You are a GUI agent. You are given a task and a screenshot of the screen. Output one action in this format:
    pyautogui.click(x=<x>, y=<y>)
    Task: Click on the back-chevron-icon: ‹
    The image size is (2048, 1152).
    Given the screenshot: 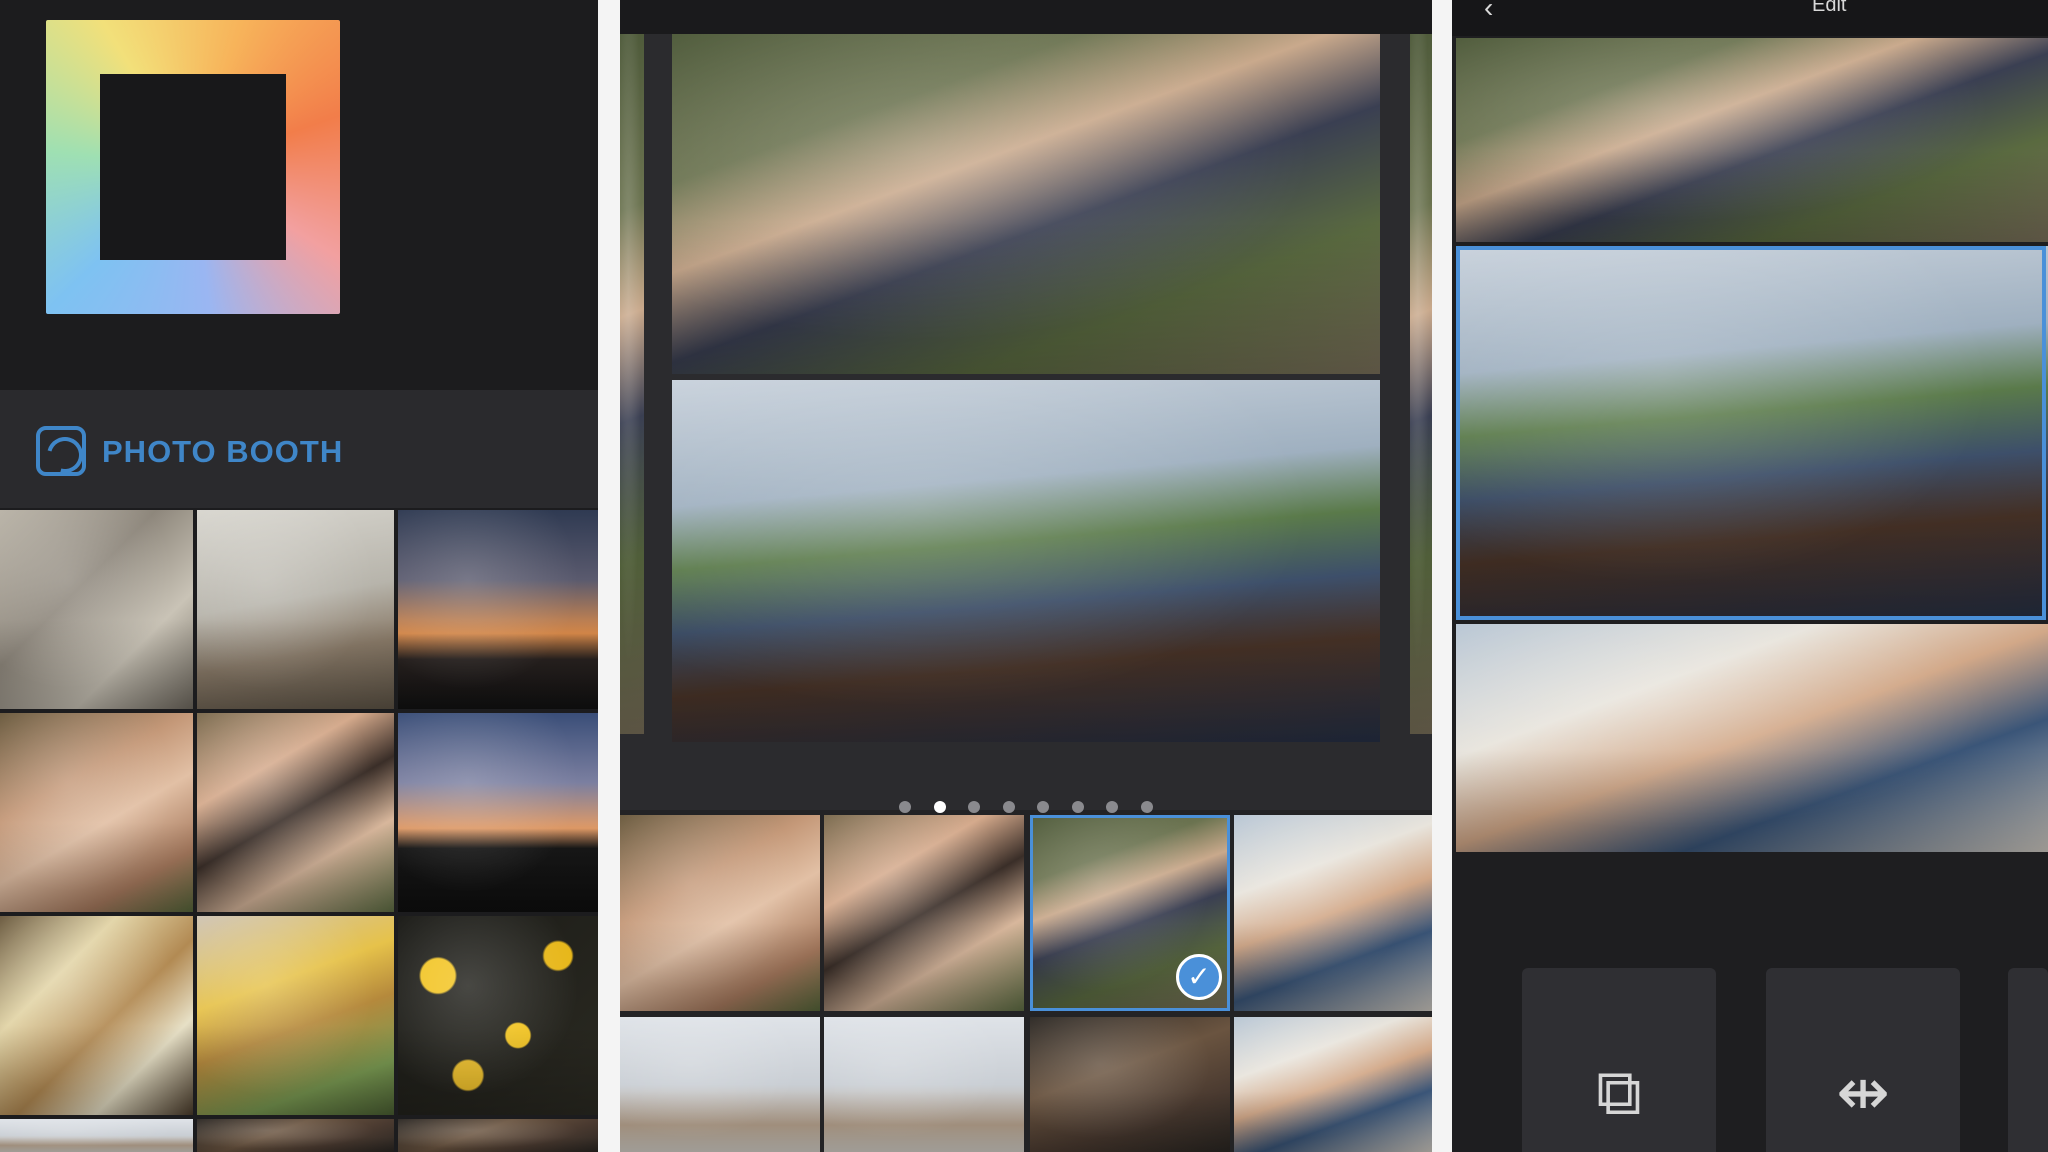 What is the action you would take?
    pyautogui.click(x=1488, y=12)
    